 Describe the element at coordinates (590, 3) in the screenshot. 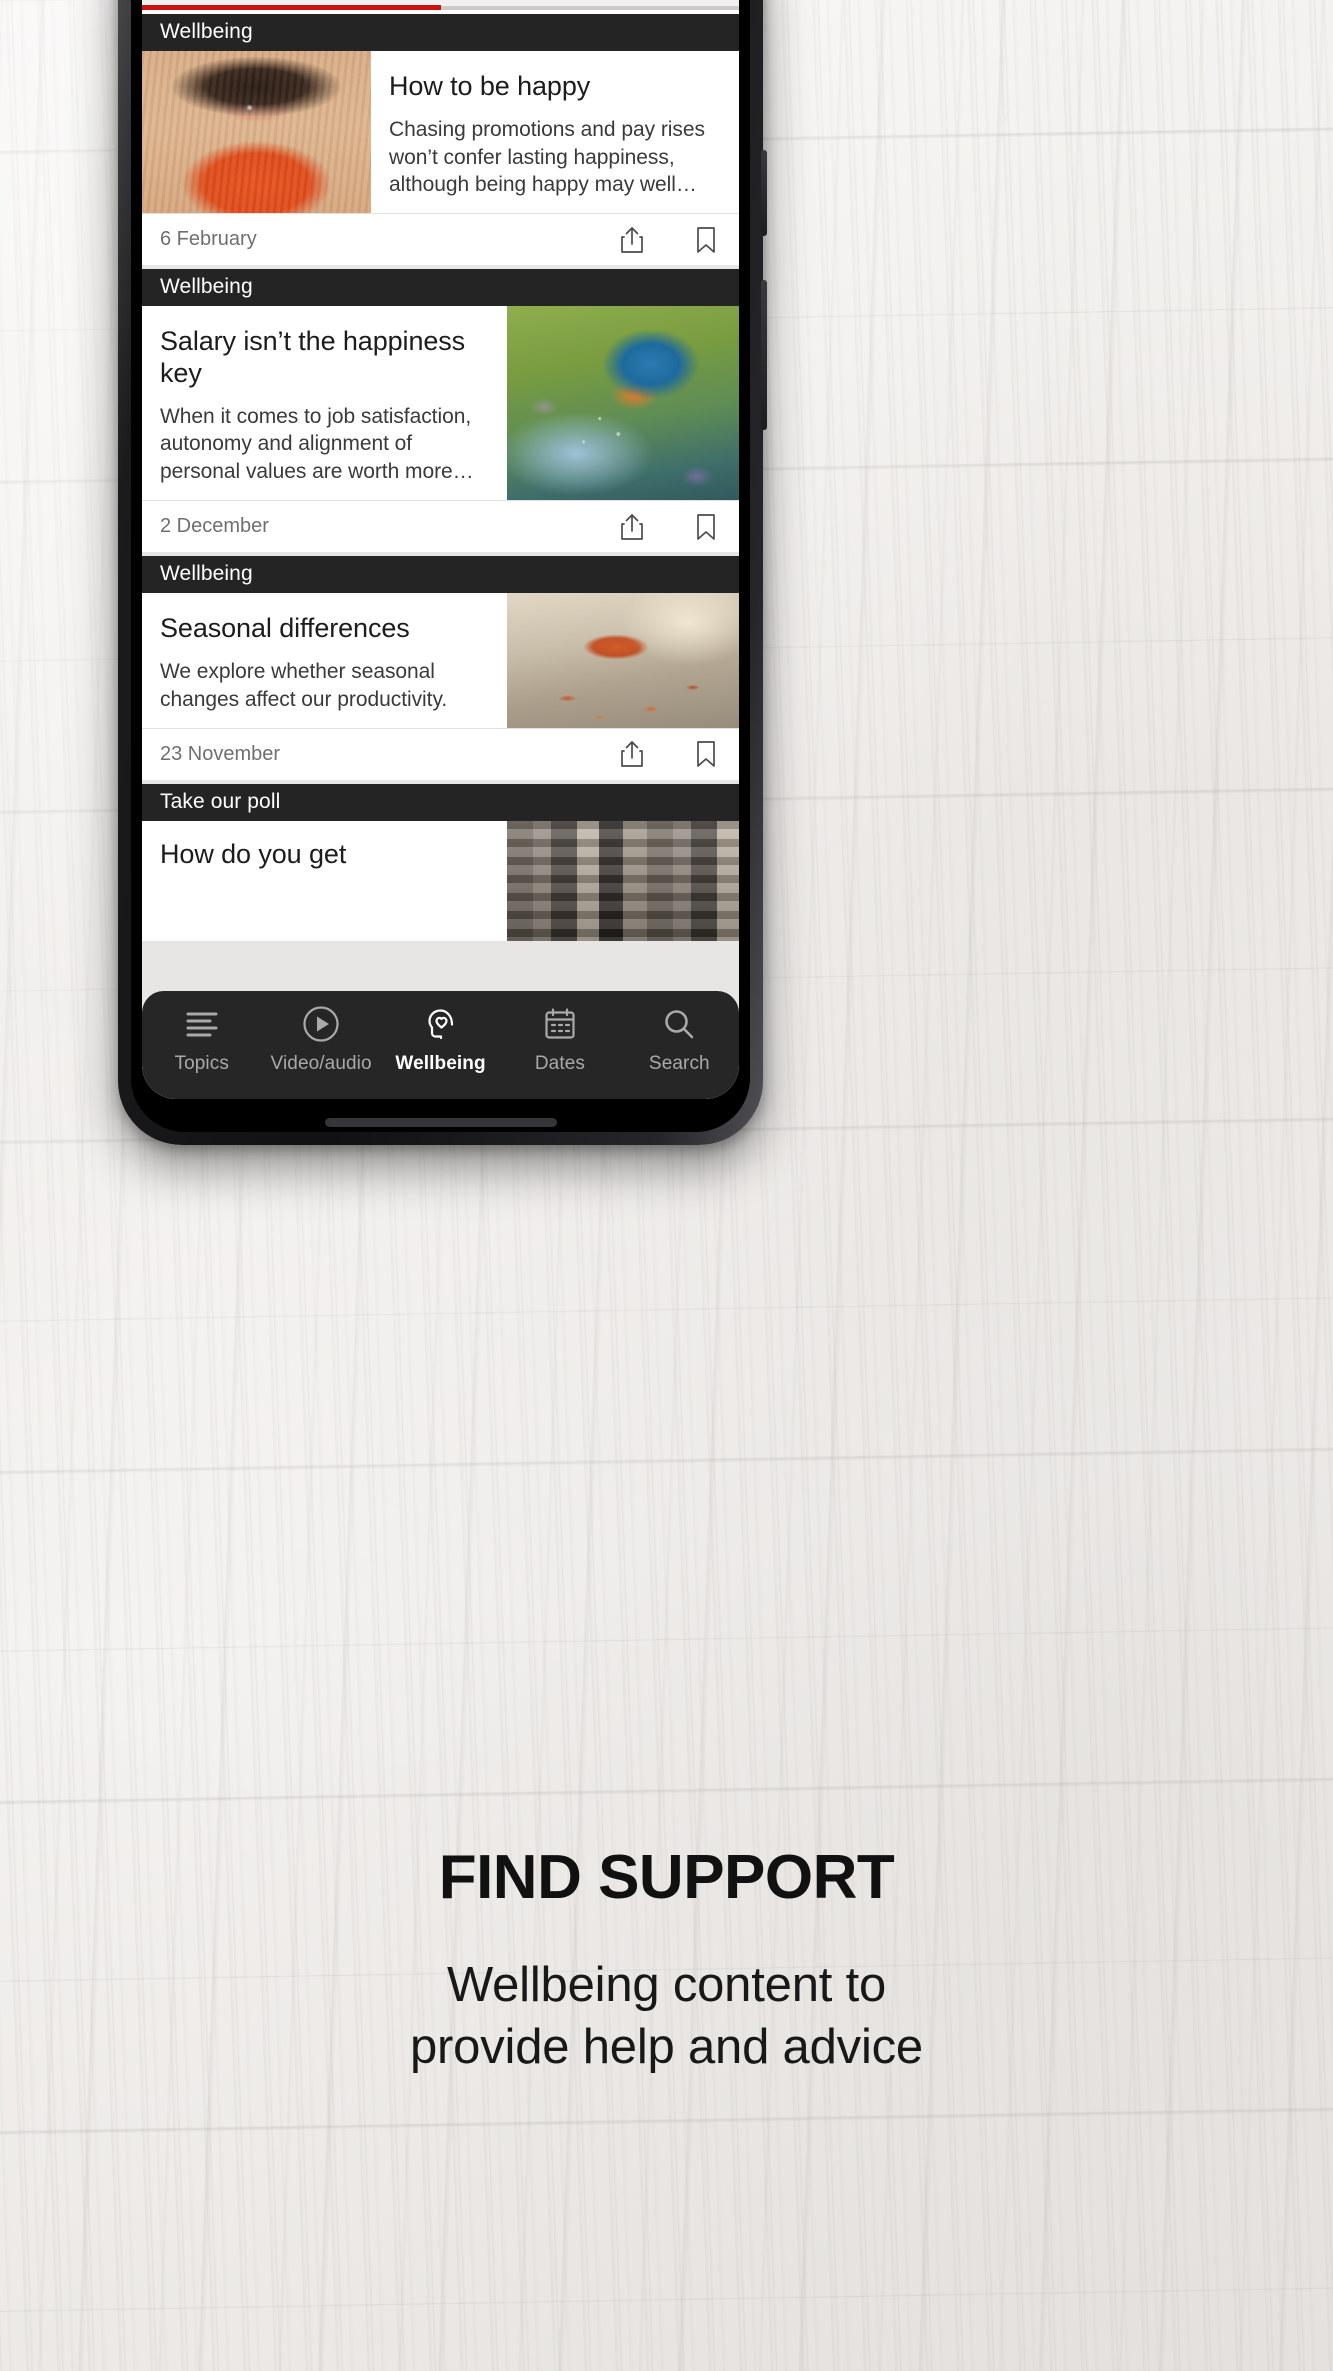

I see `tab-puzzles: Puzzles` at that location.